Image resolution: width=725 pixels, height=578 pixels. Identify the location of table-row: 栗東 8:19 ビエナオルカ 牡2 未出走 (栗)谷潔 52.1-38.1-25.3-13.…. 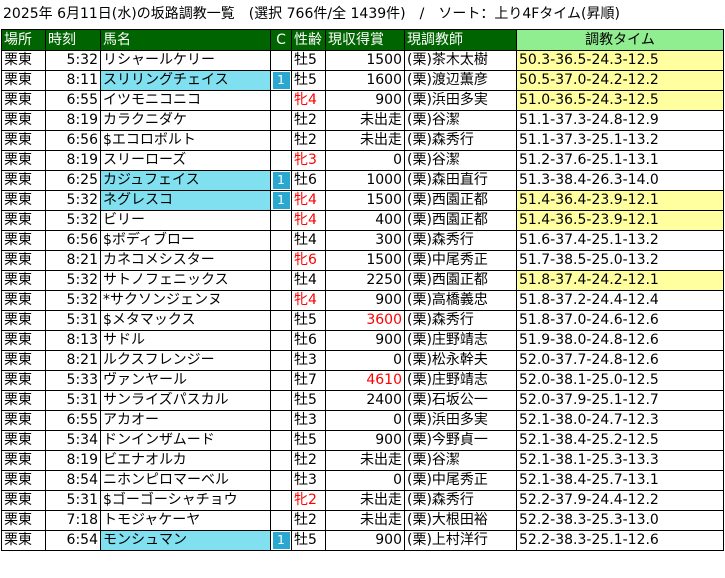
(362, 460).